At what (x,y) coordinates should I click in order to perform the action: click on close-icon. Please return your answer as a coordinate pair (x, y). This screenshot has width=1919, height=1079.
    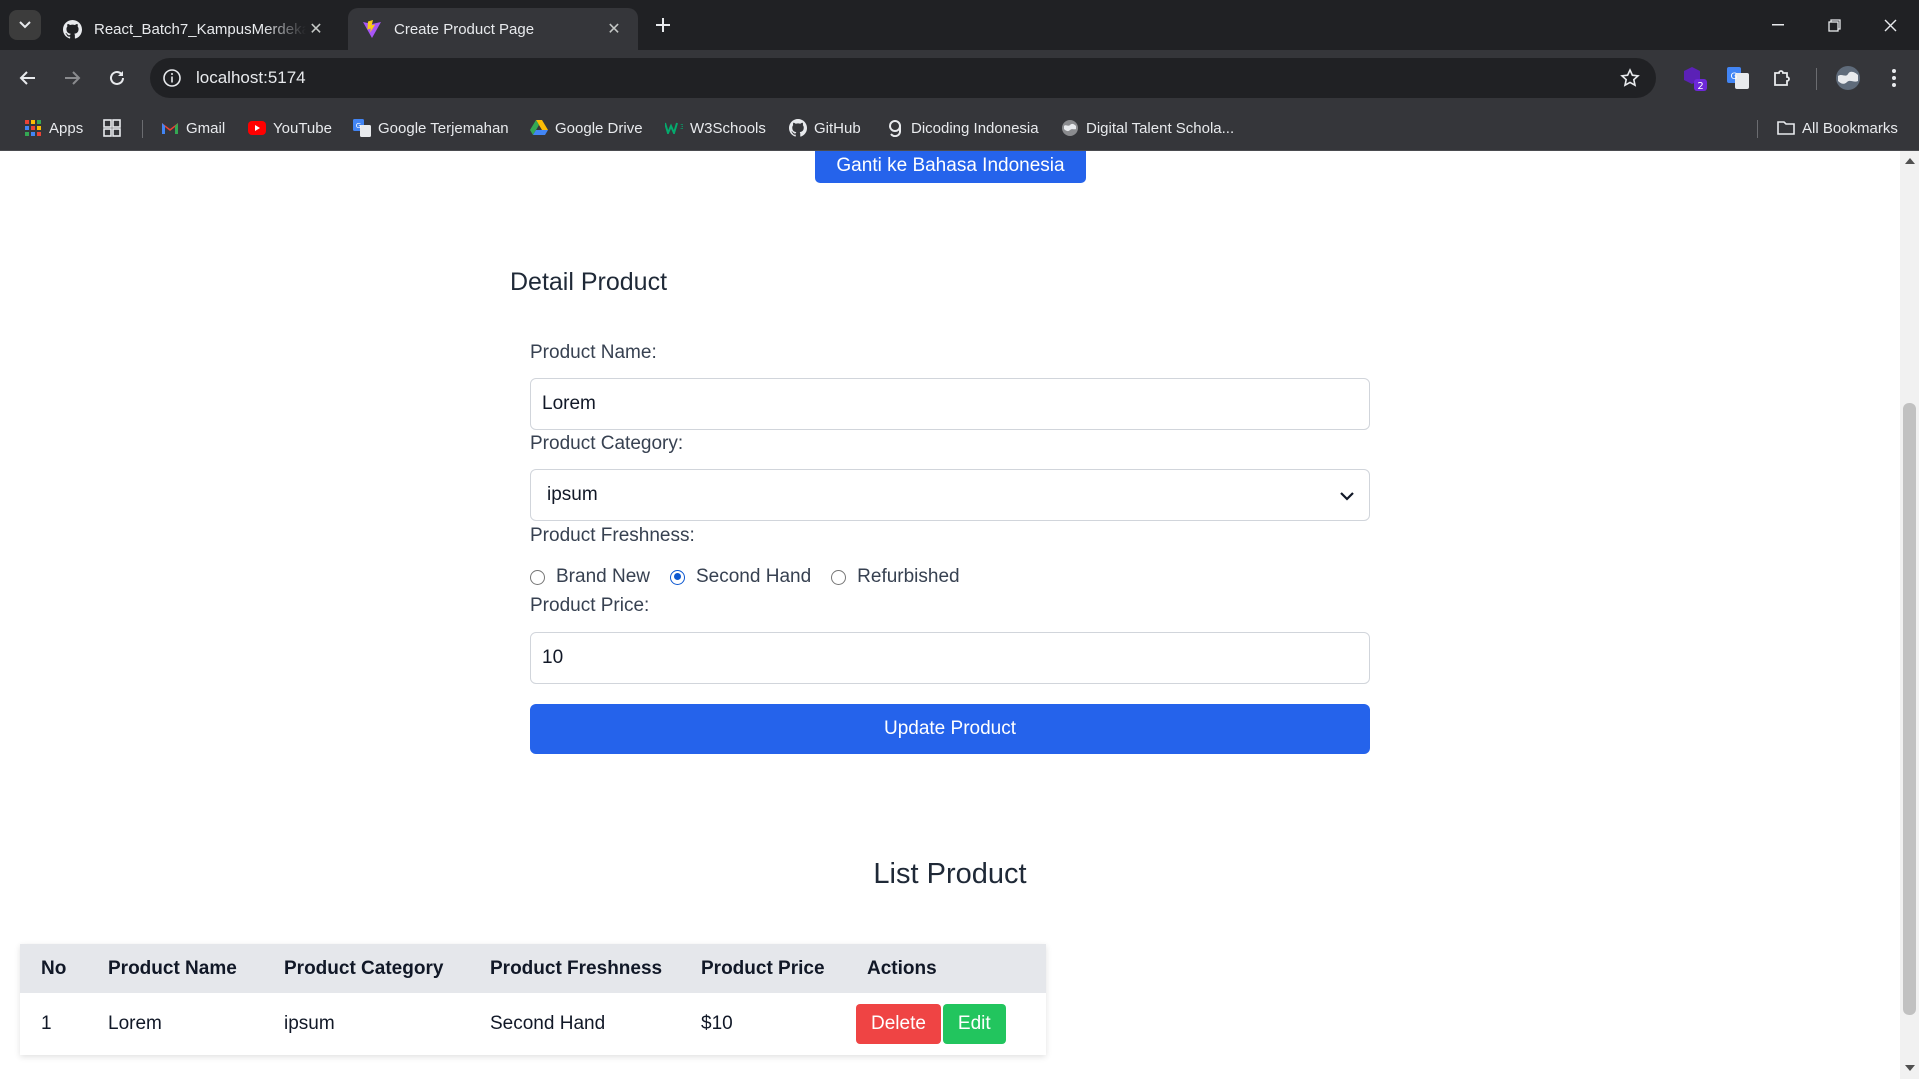
    Looking at the image, I should click on (1890, 25).